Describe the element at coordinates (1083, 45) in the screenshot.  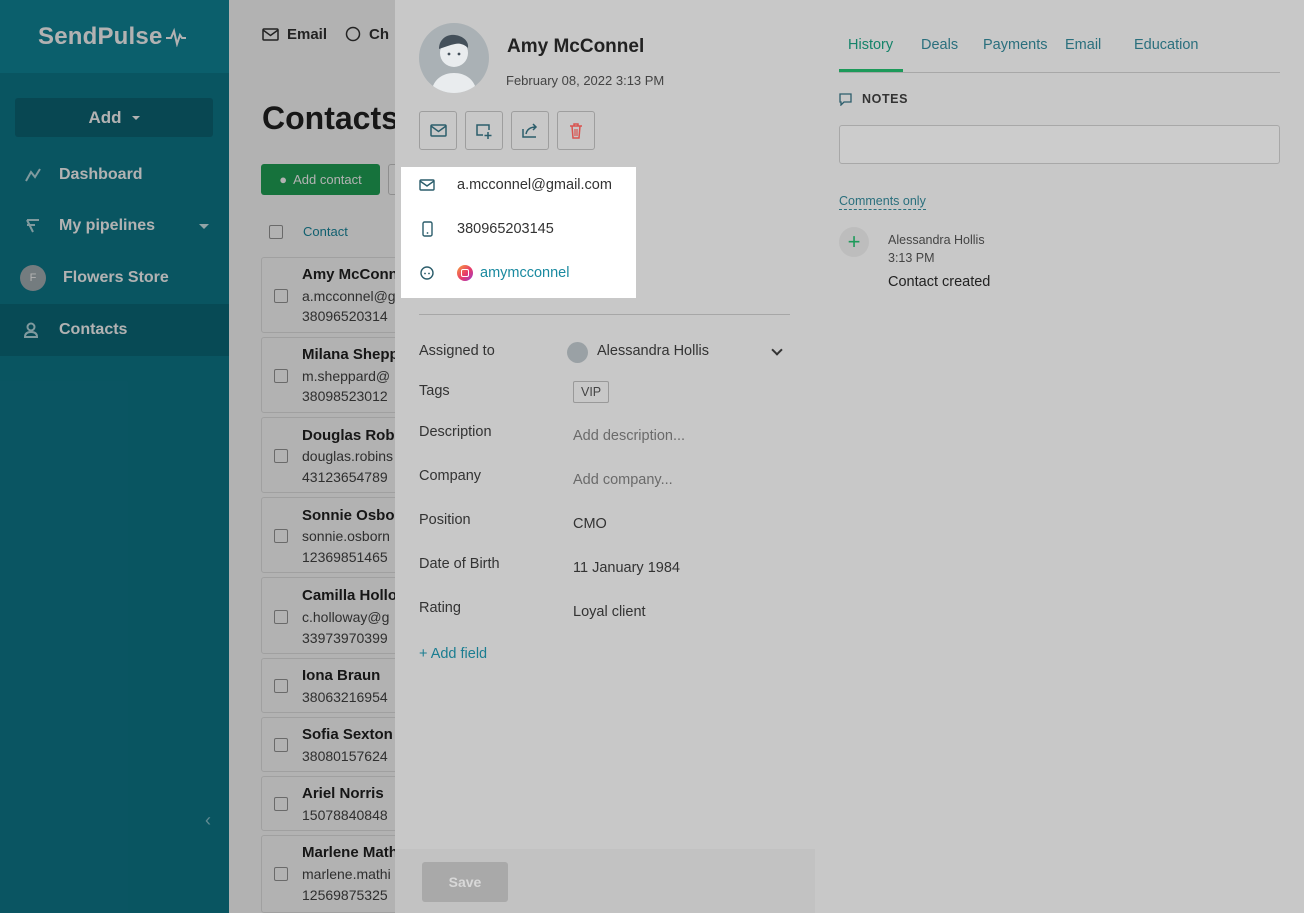
I see `tab-email: Email` at that location.